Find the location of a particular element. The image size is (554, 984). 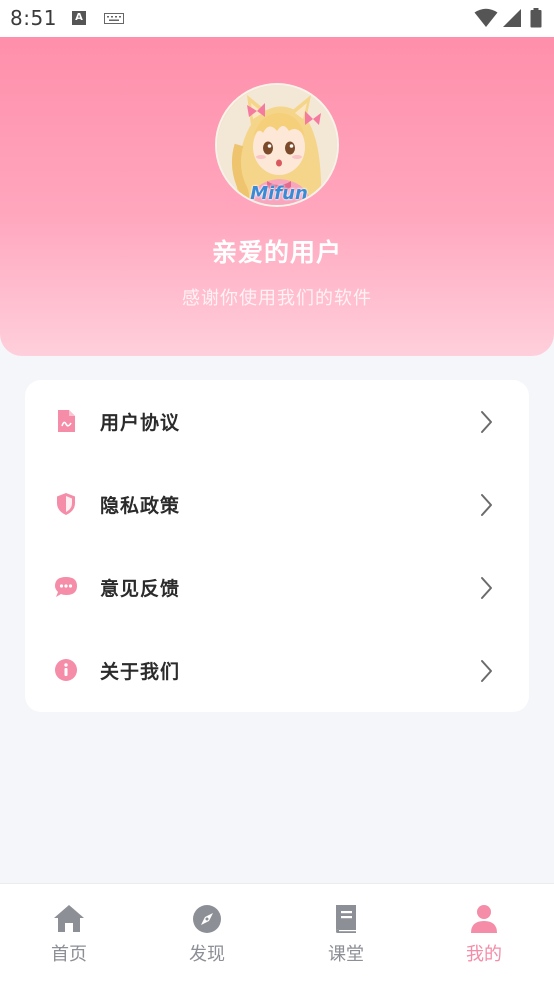

avatar-logo-text: Mifun is located at coordinates (279, 193).